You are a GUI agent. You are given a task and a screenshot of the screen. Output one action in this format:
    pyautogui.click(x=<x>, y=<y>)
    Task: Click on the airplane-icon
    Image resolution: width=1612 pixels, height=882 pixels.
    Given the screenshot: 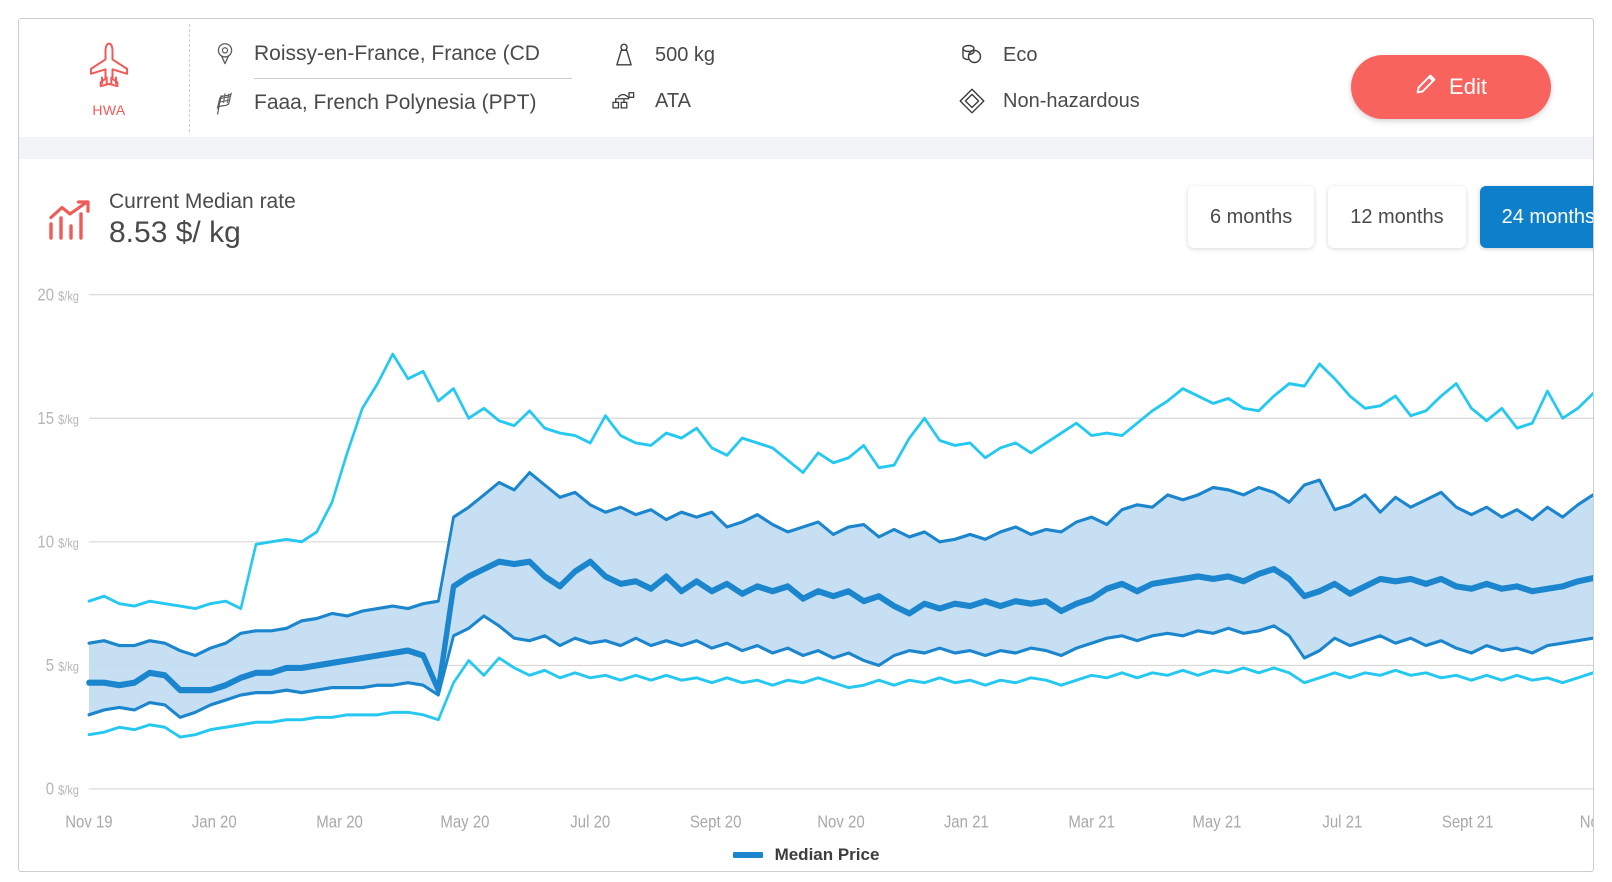 What is the action you would take?
    pyautogui.click(x=109, y=69)
    